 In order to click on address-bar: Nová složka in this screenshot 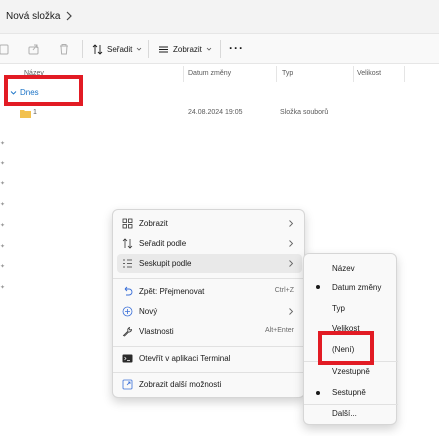, I will do `click(219, 17)`.